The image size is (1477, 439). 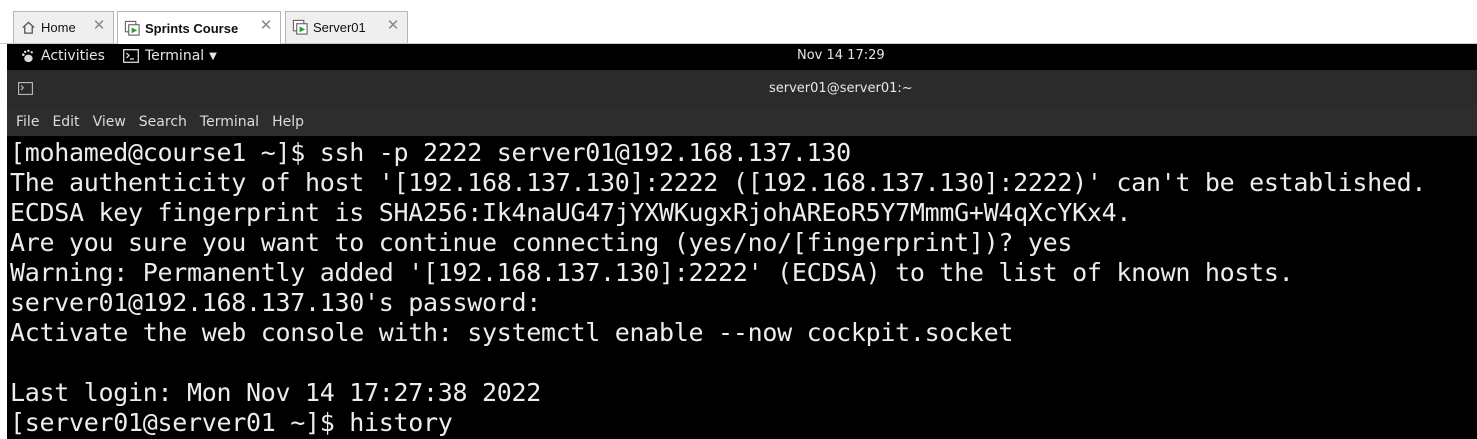 What do you see at coordinates (131, 56) in the screenshot?
I see `terminal-app-icon` at bounding box center [131, 56].